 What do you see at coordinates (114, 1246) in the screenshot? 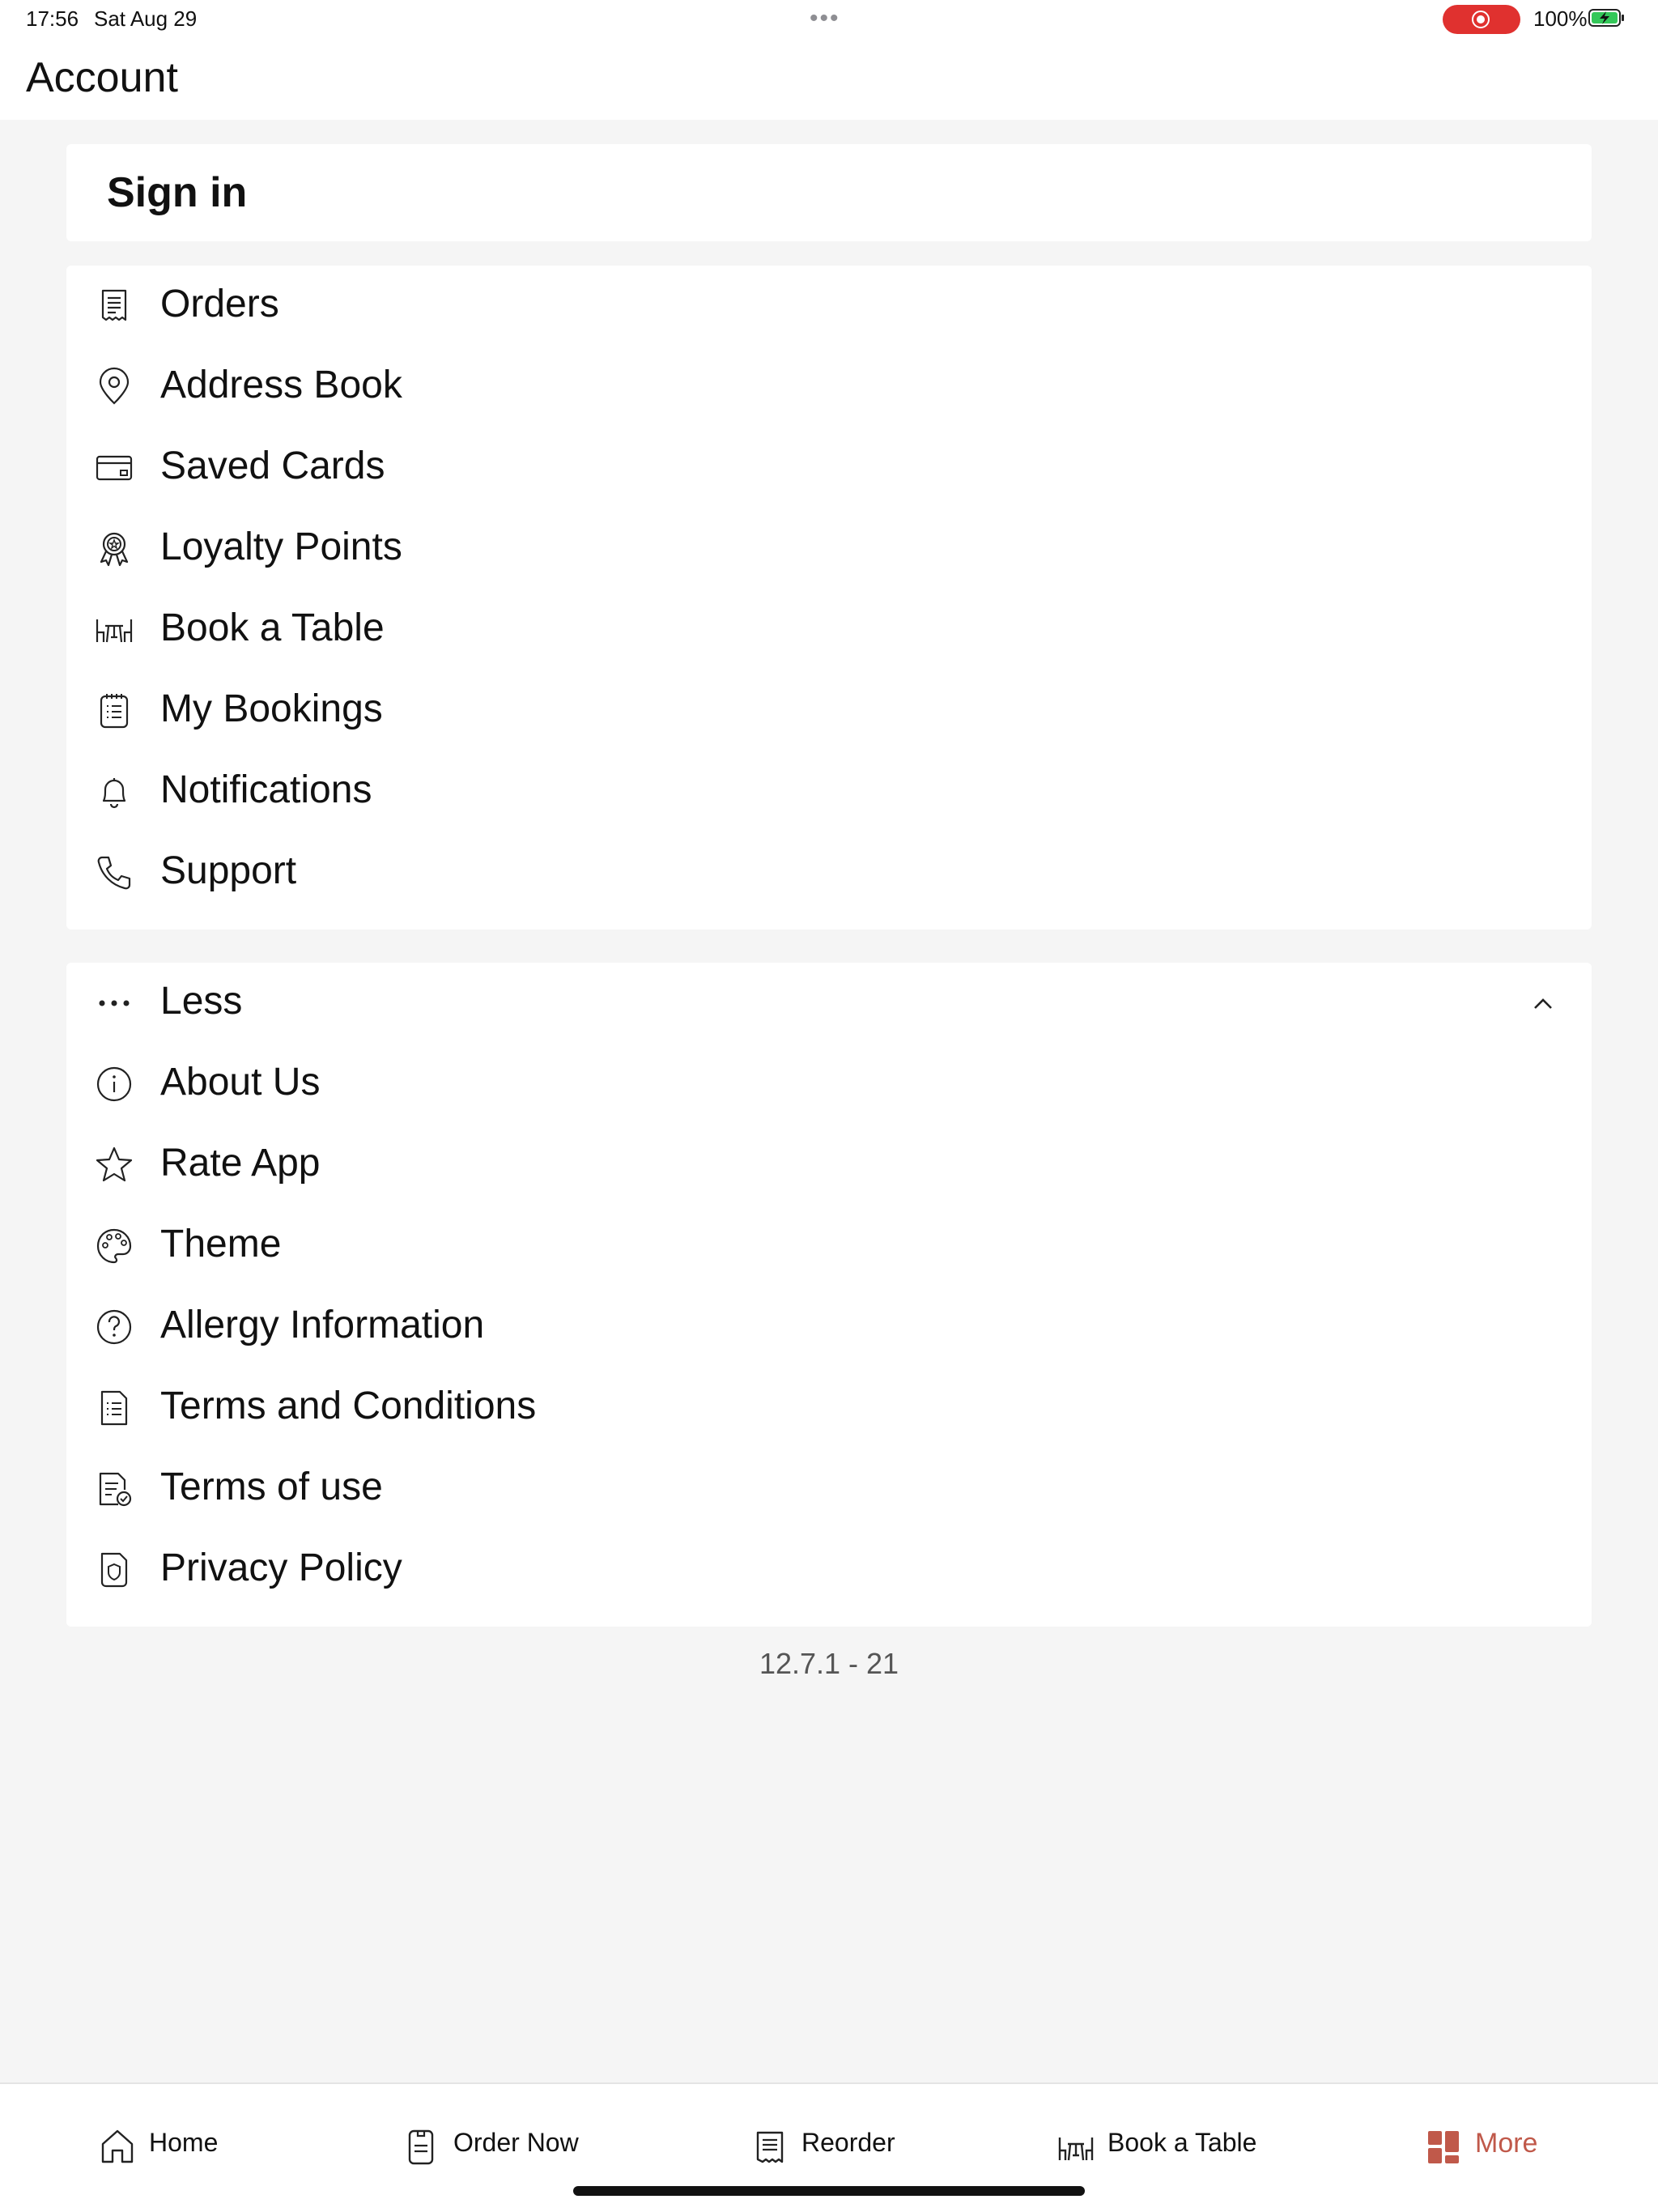
I see `palette-icon` at bounding box center [114, 1246].